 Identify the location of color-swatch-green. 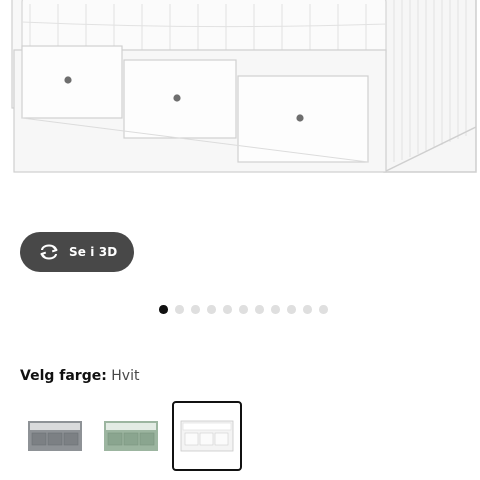
(131, 436).